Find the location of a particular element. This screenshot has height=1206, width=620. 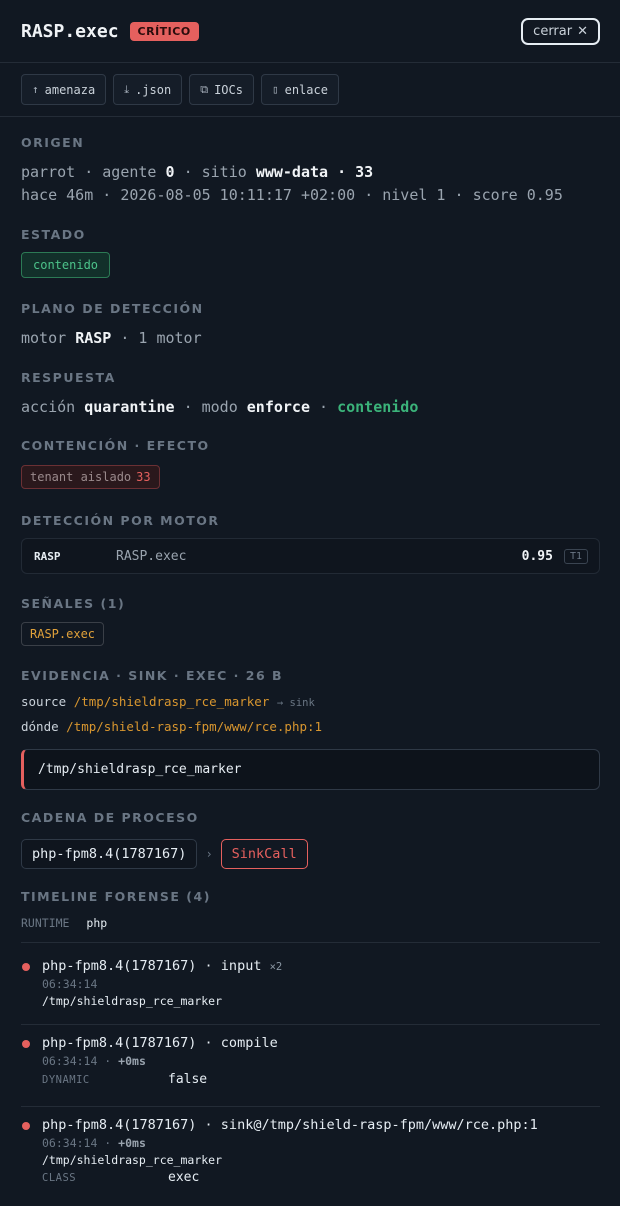

containment-badge: tenant aislado 33 is located at coordinates (90, 477).